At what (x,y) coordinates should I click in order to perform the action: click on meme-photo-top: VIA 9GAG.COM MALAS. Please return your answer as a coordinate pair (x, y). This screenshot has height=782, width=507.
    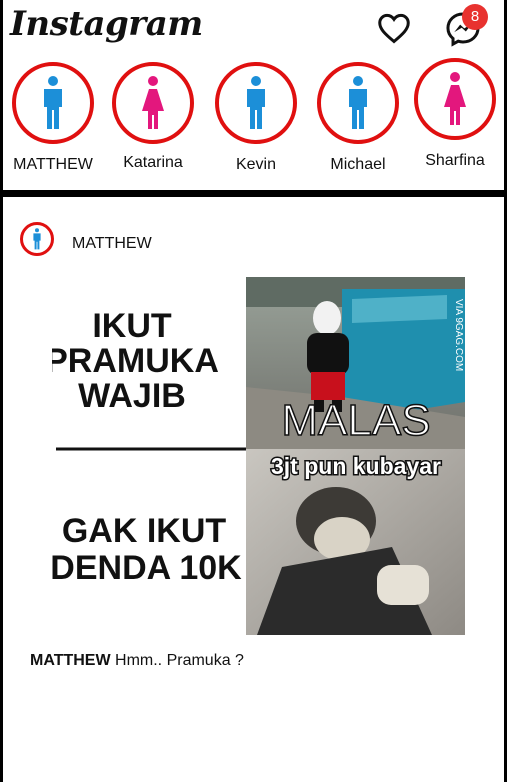
    Looking at the image, I should click on (355, 363).